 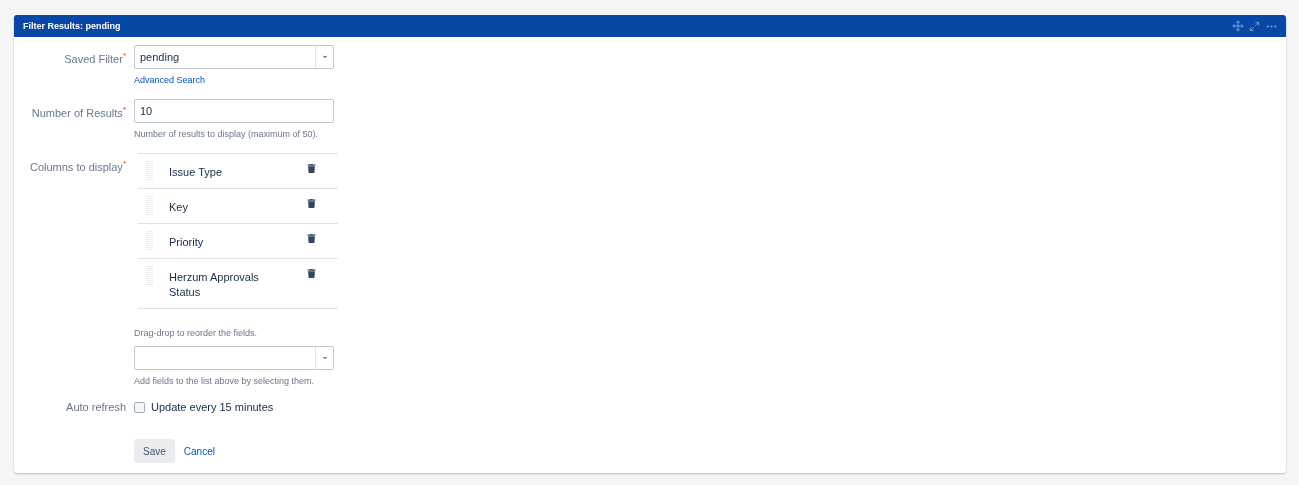 What do you see at coordinates (224, 381) in the screenshot?
I see `help-text: Add fields to the list above by selecting them.` at bounding box center [224, 381].